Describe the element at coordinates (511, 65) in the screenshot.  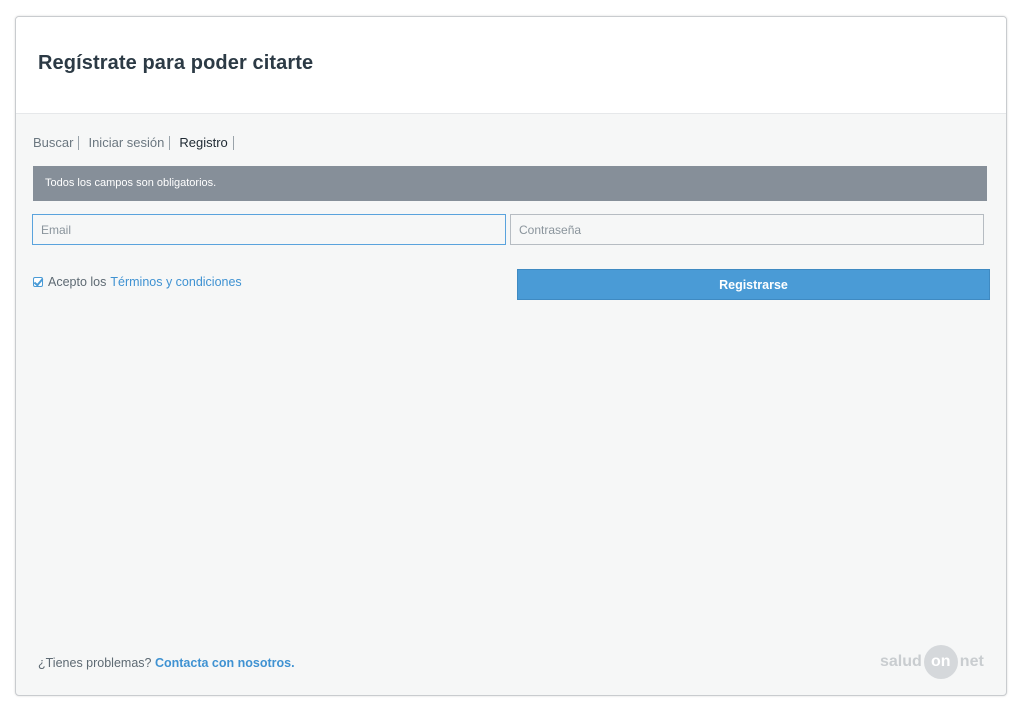
I see `dialog-header: Regístrate para poder citarte` at that location.